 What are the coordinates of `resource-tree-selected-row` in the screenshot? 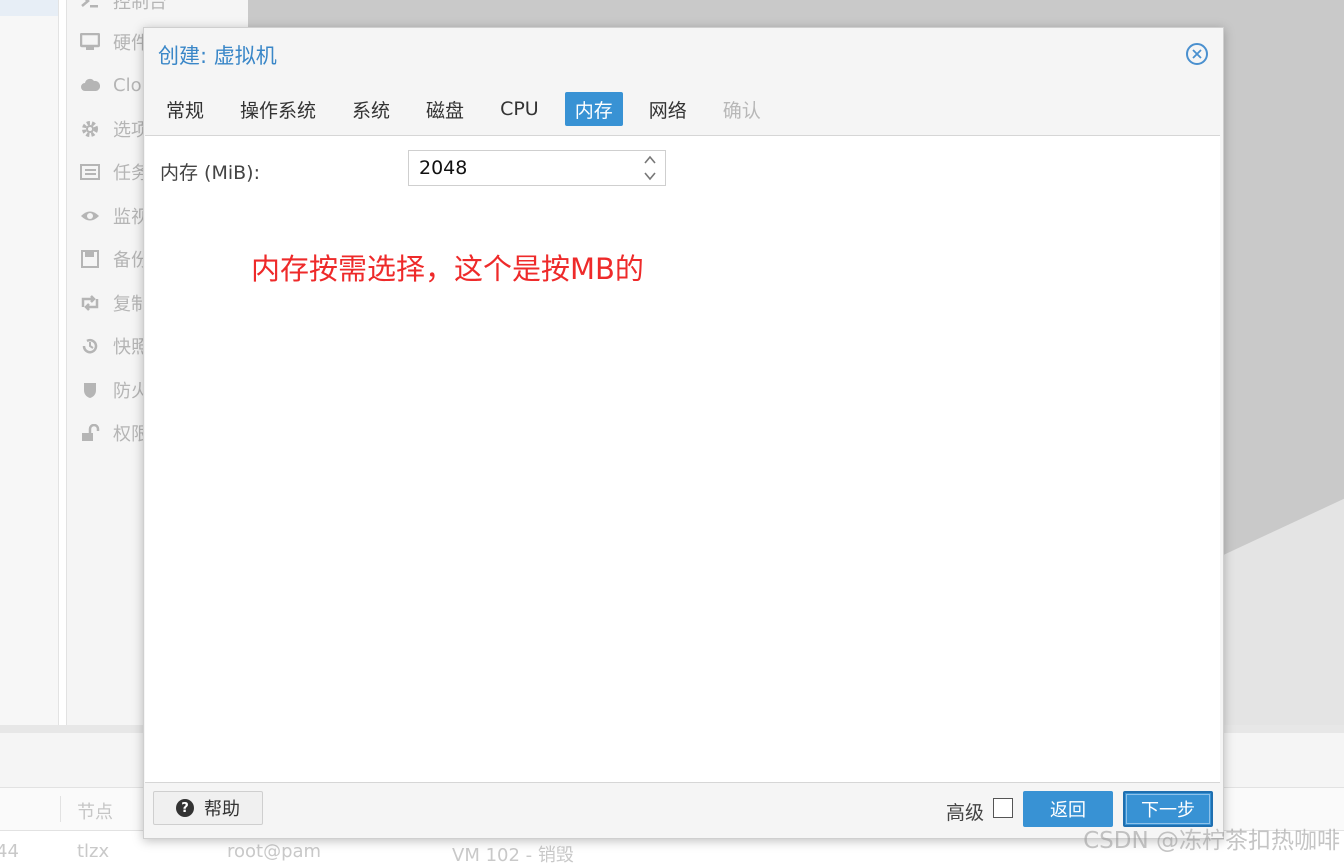 It's located at (29, 8).